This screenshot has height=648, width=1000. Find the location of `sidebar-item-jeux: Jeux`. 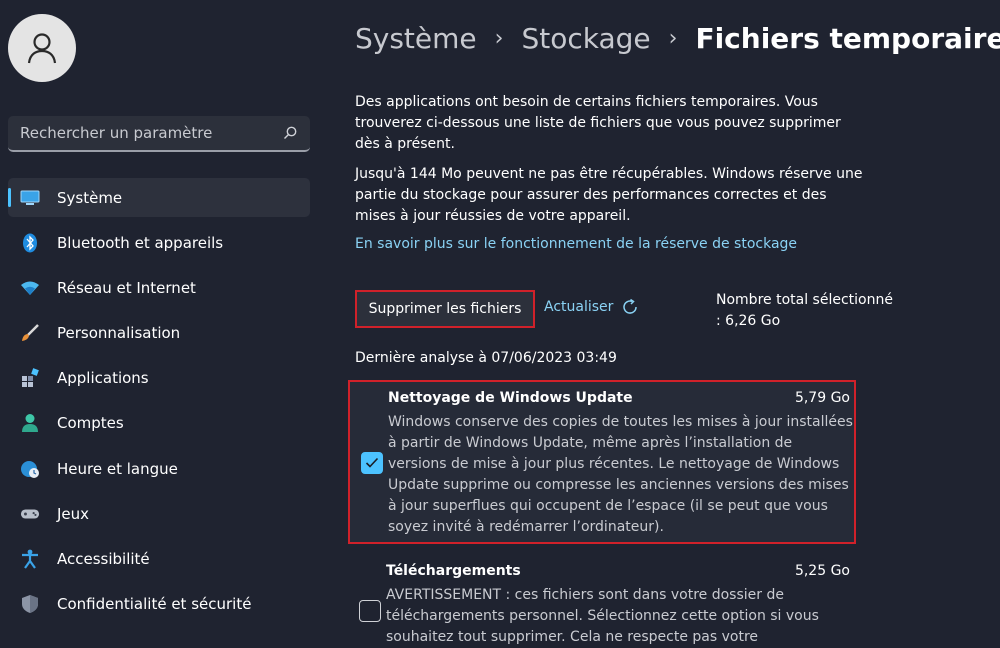

sidebar-item-jeux: Jeux is located at coordinates (159, 513).